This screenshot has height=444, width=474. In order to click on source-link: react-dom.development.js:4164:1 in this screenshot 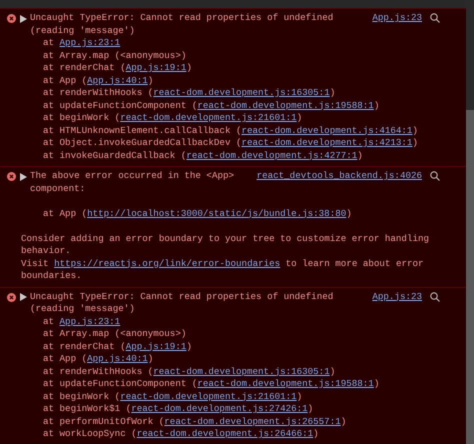, I will do `click(326, 130)`.